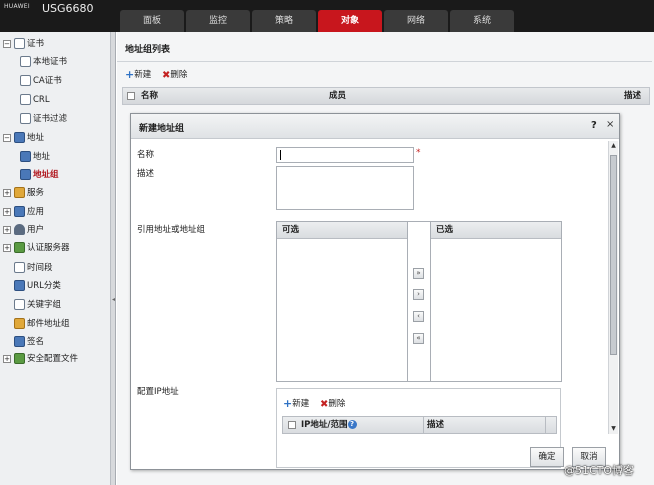 The width and height of the screenshot is (654, 485). Describe the element at coordinates (418, 316) in the screenshot. I see `remove-button: ‹` at that location.